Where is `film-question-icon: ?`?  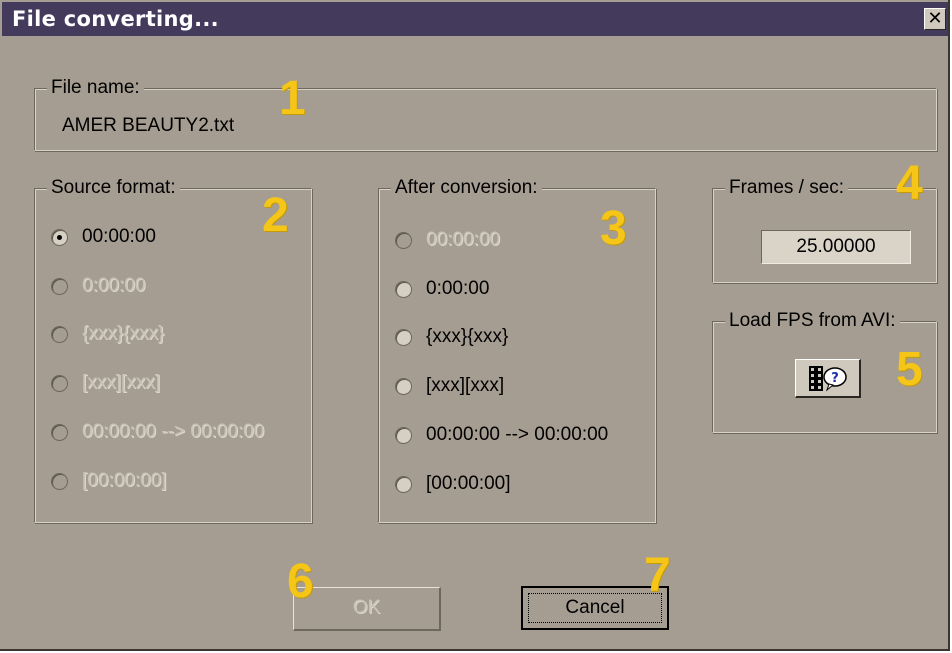 film-question-icon: ? is located at coordinates (828, 379).